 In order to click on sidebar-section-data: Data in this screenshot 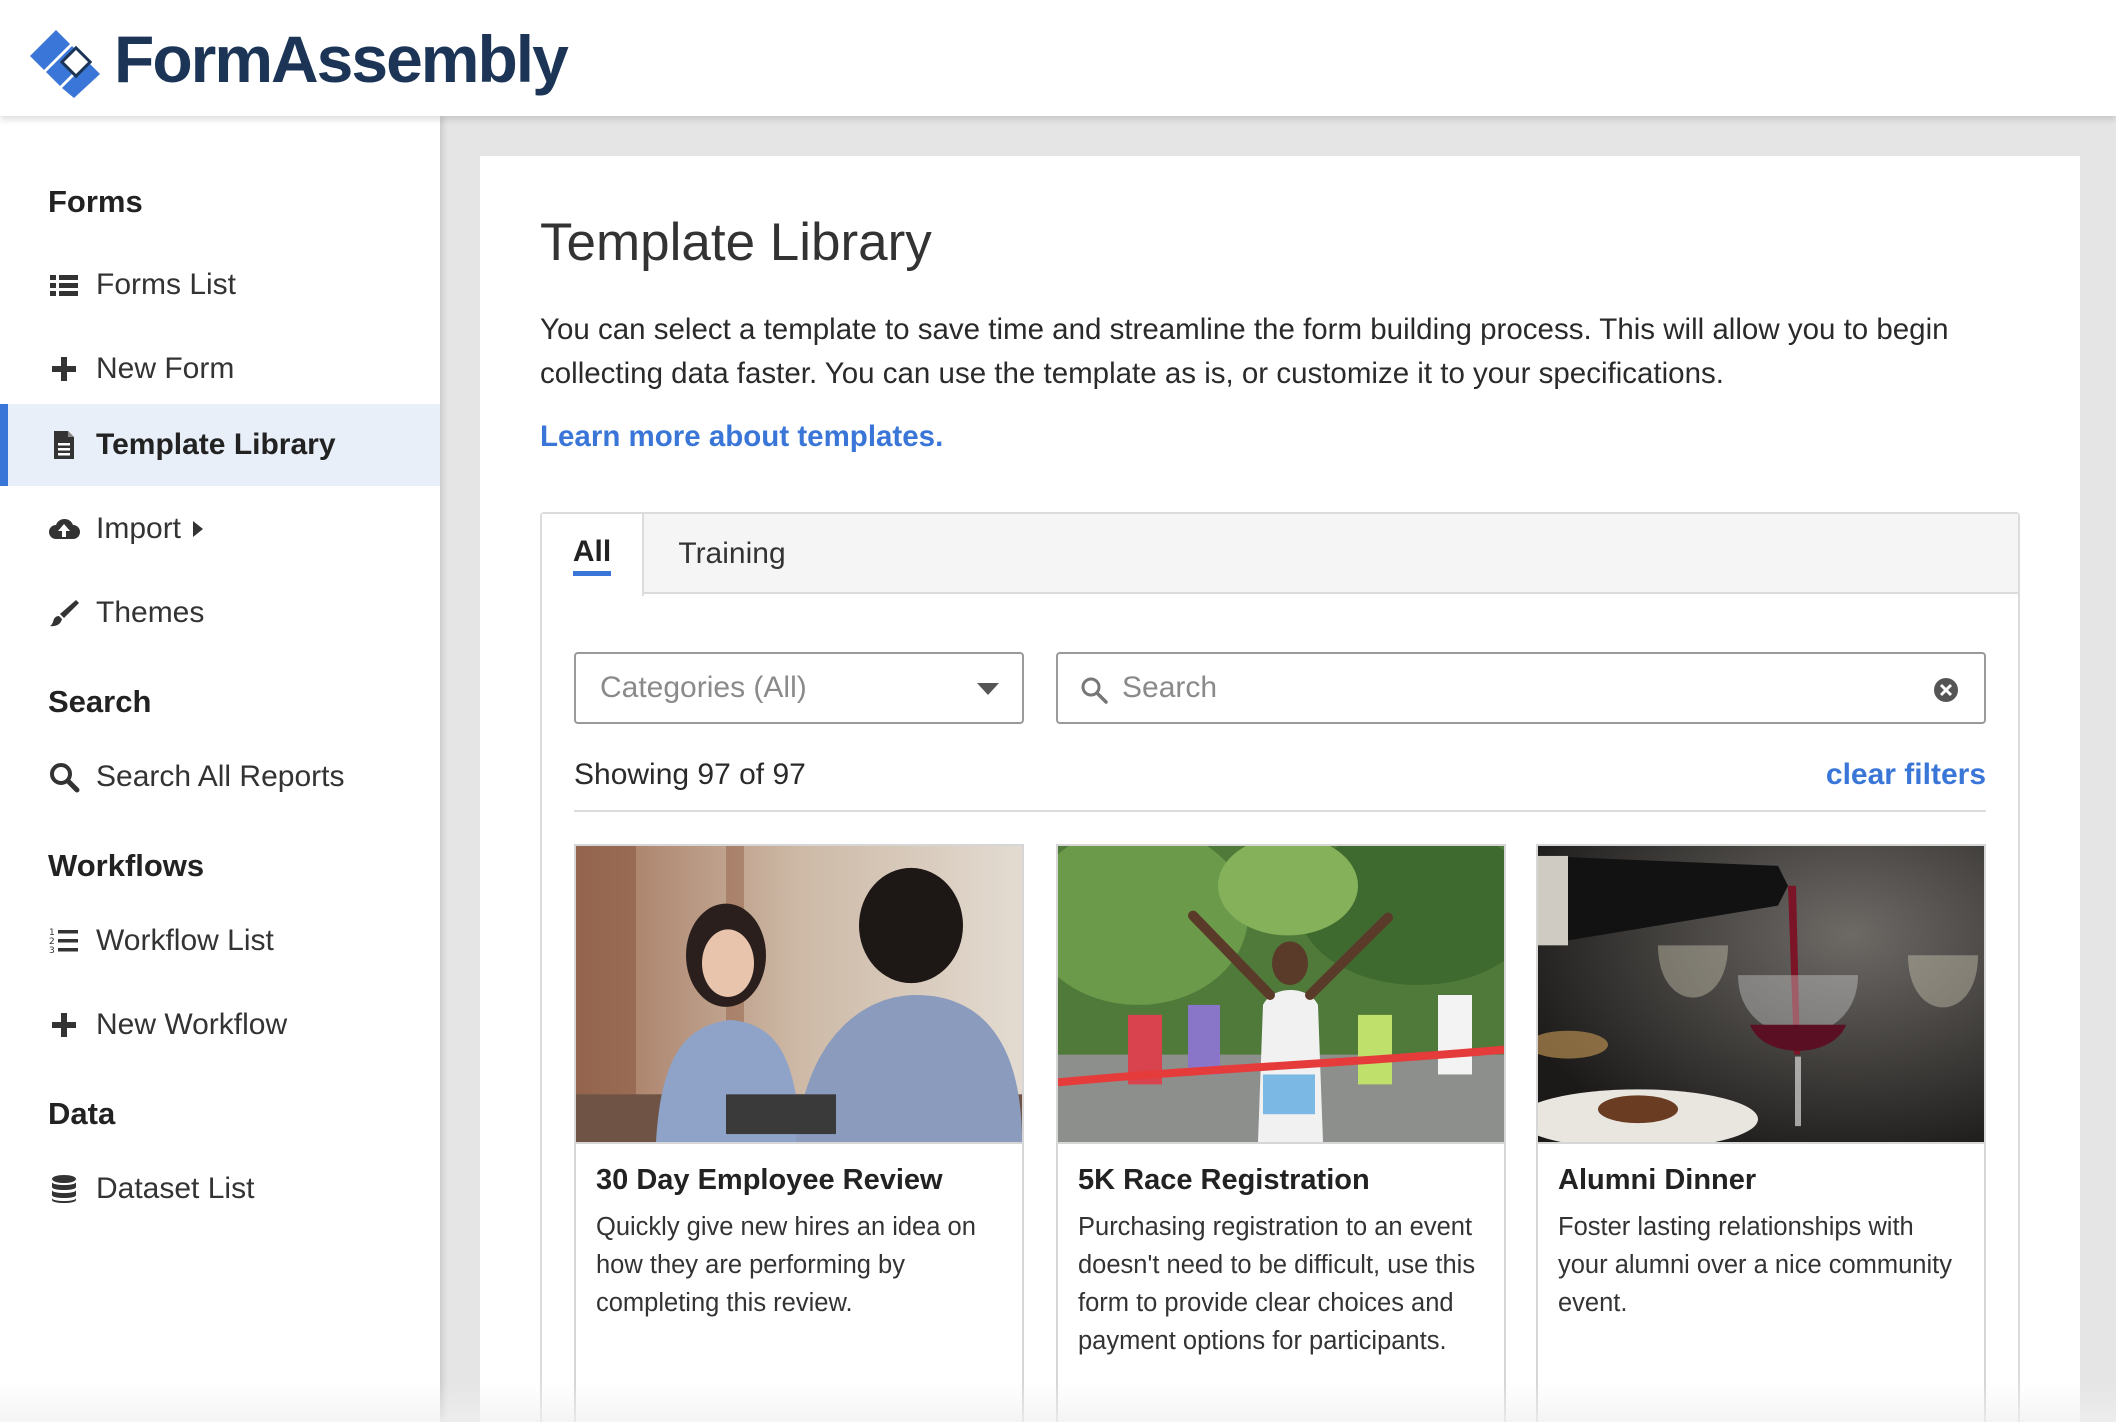, I will do `click(82, 1113)`.